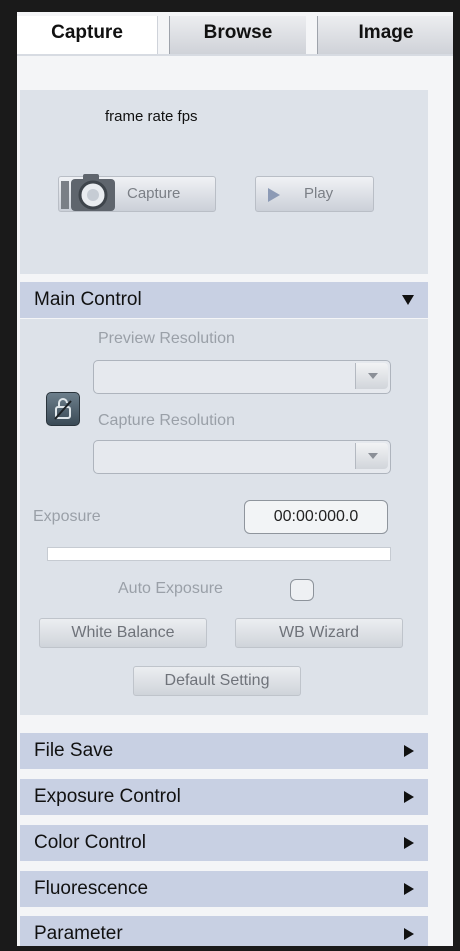  I want to click on exposure-control-header: Exposure Control, so click(224, 797).